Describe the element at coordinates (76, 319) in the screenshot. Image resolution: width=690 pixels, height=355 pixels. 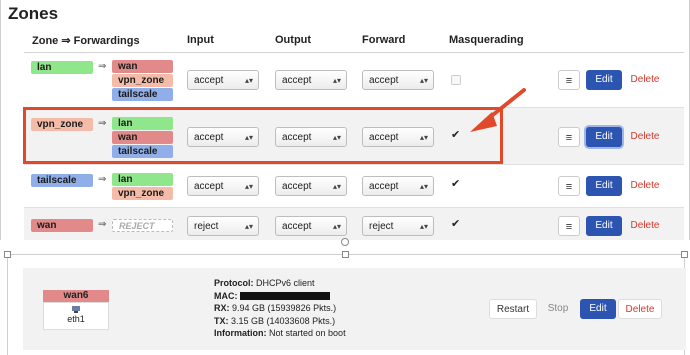
I see `device-name: eth1` at that location.